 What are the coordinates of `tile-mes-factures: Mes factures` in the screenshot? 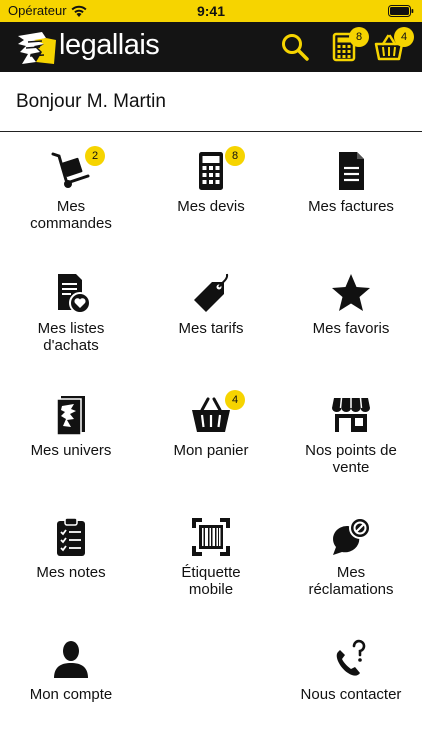 It's located at (351, 189).